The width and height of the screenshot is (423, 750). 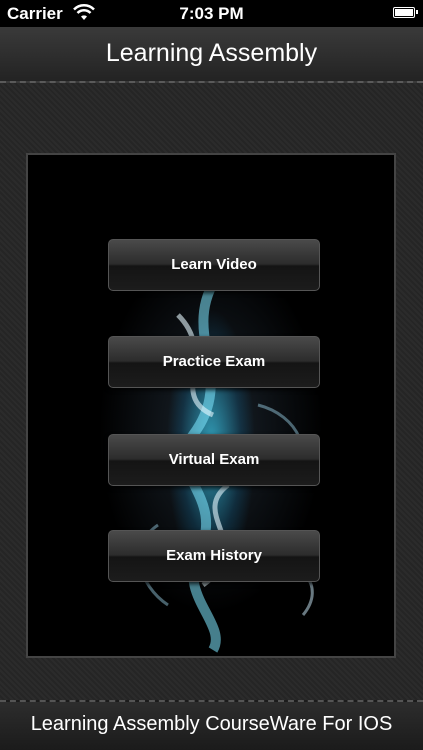 I want to click on footer-caption: Learning Assembly CourseWare For IOS, so click(x=211, y=724).